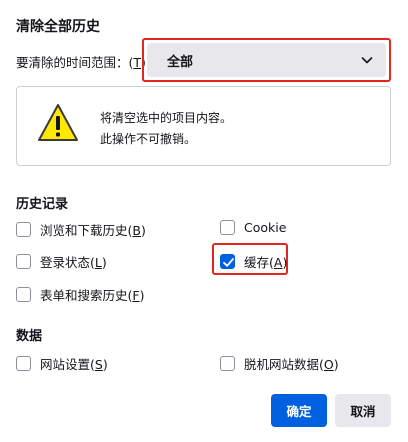 The height and width of the screenshot is (442, 408). I want to click on checkbox-browsing-history: 浏览和下载历史(B), so click(81, 229).